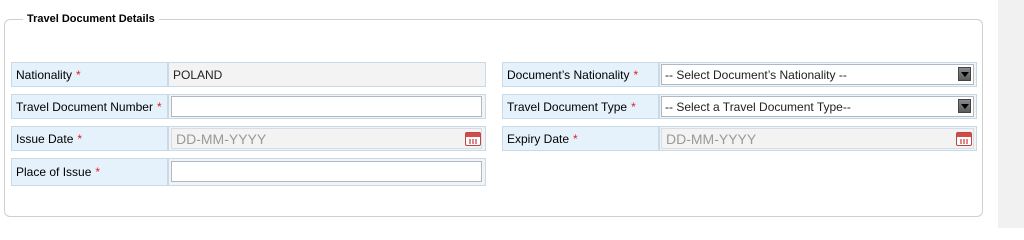 The image size is (1024, 240). Describe the element at coordinates (84, 106) in the screenshot. I see `travel-document-number-label-text: Travel Document Number` at that location.